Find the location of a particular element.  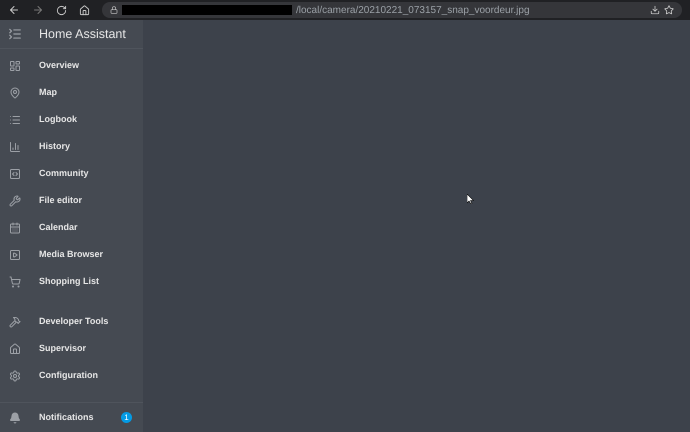

sidebar-item: Calendar is located at coordinates (71, 227).